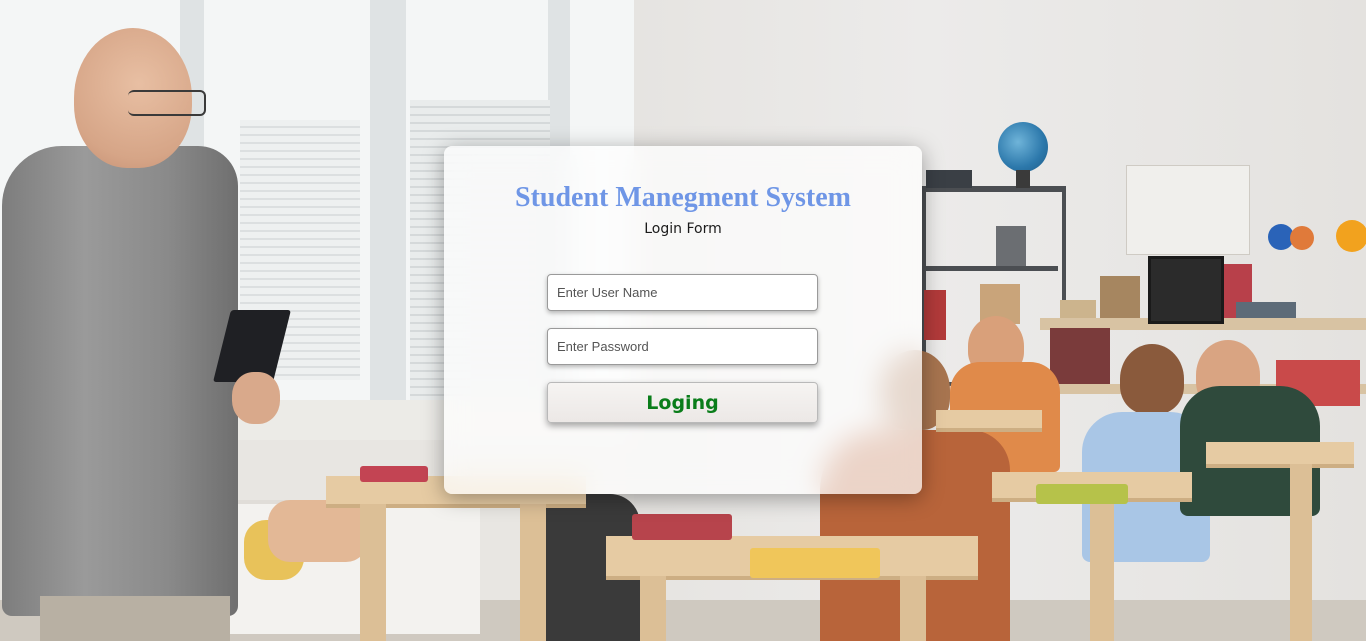 This screenshot has width=1366, height=641. Describe the element at coordinates (682, 346) in the screenshot. I see `password-input` at that location.